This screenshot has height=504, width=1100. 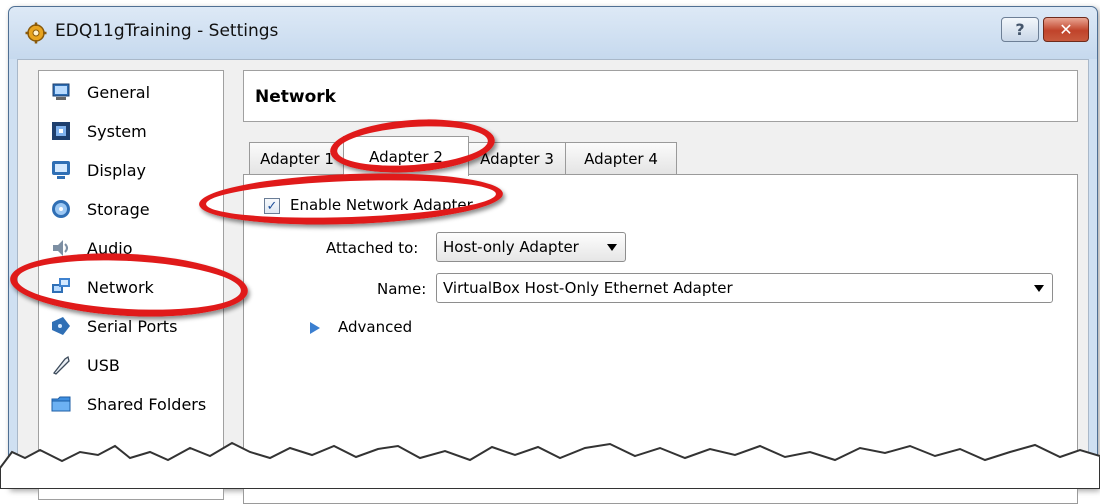 I want to click on sidebar-item-usb: USB, so click(x=131, y=365).